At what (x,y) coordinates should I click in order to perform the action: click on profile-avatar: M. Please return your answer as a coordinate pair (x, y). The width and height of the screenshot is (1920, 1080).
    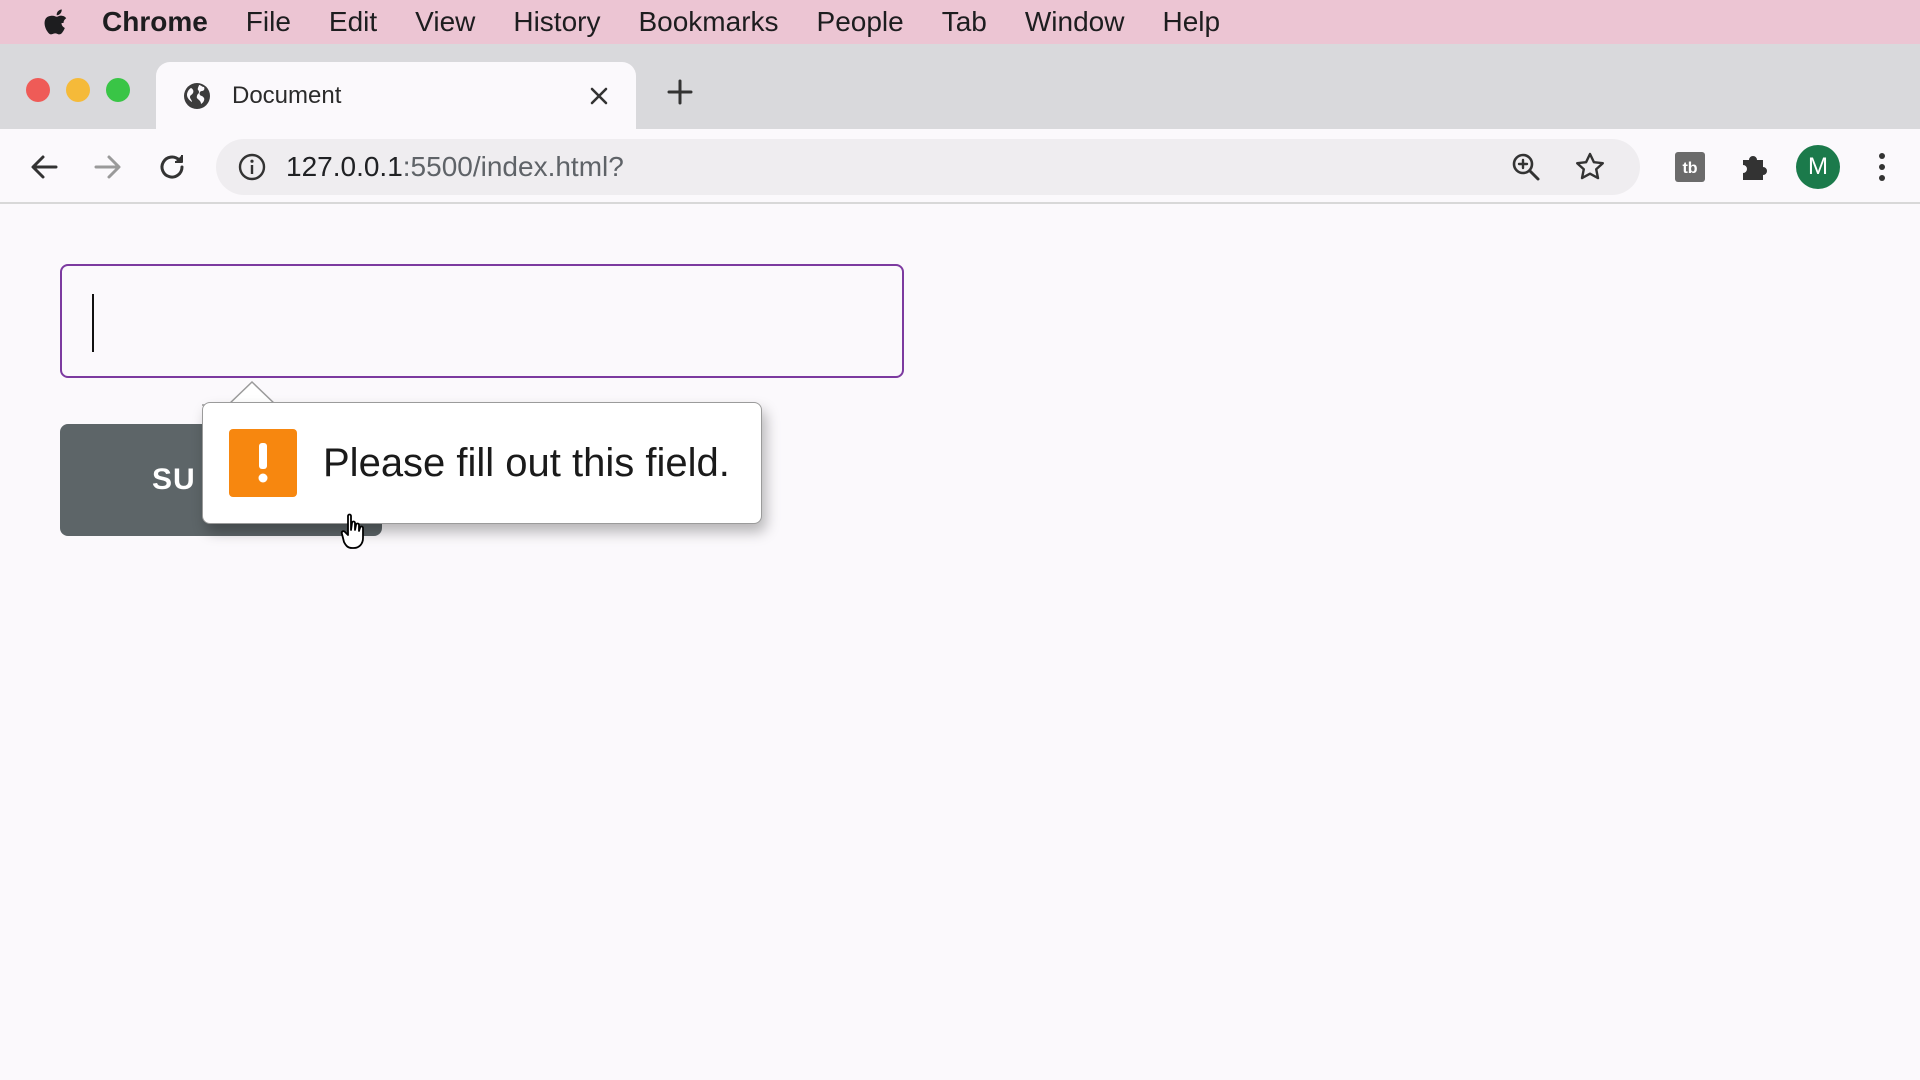
    Looking at the image, I should click on (1818, 167).